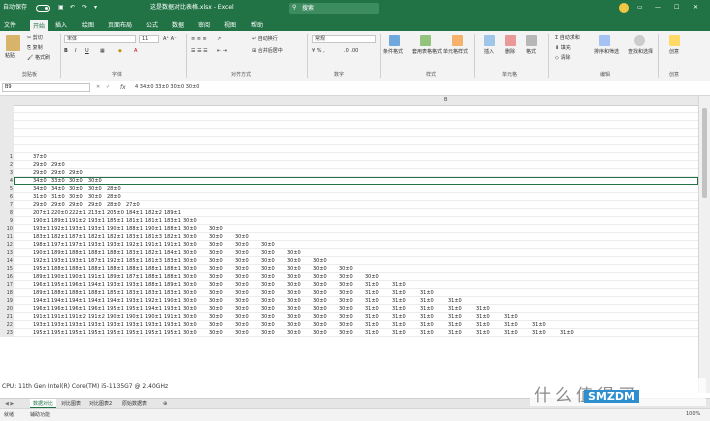 Image resolution: width=710 pixels, height=421 pixels. What do you see at coordinates (133, 205) in the screenshot?
I see `table-cell: 27±0` at bounding box center [133, 205].